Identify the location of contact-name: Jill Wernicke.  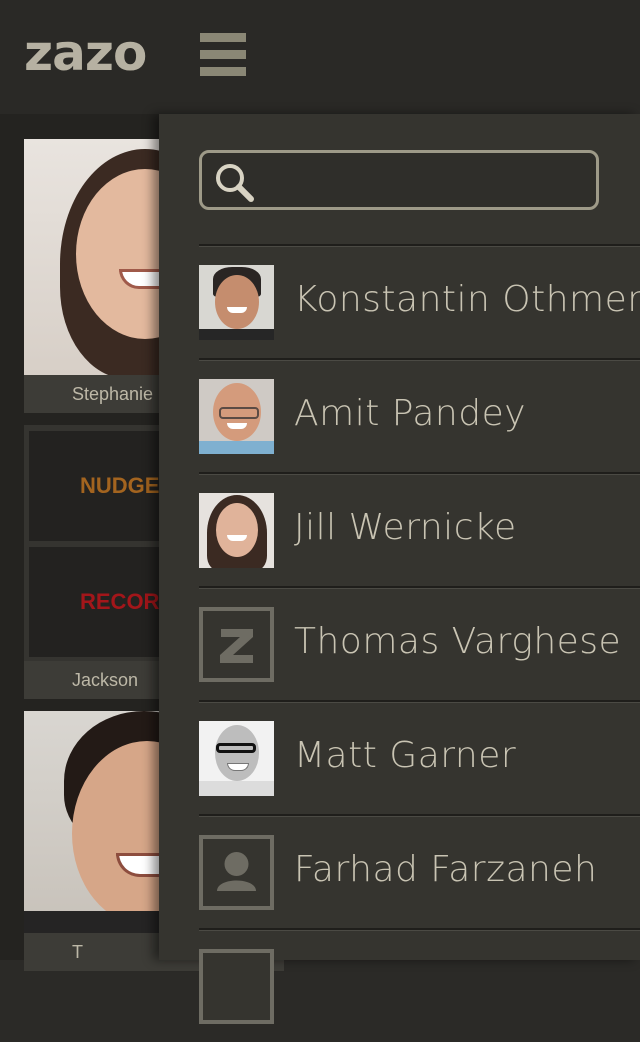
(405, 527).